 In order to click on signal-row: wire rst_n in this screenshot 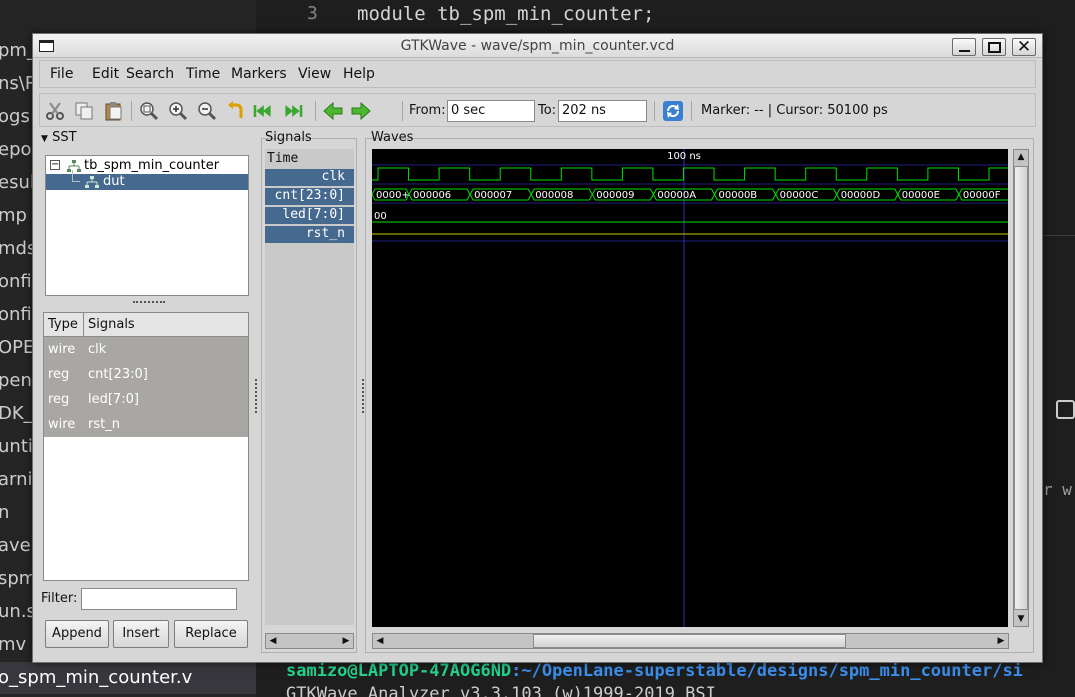, I will do `click(146, 424)`.